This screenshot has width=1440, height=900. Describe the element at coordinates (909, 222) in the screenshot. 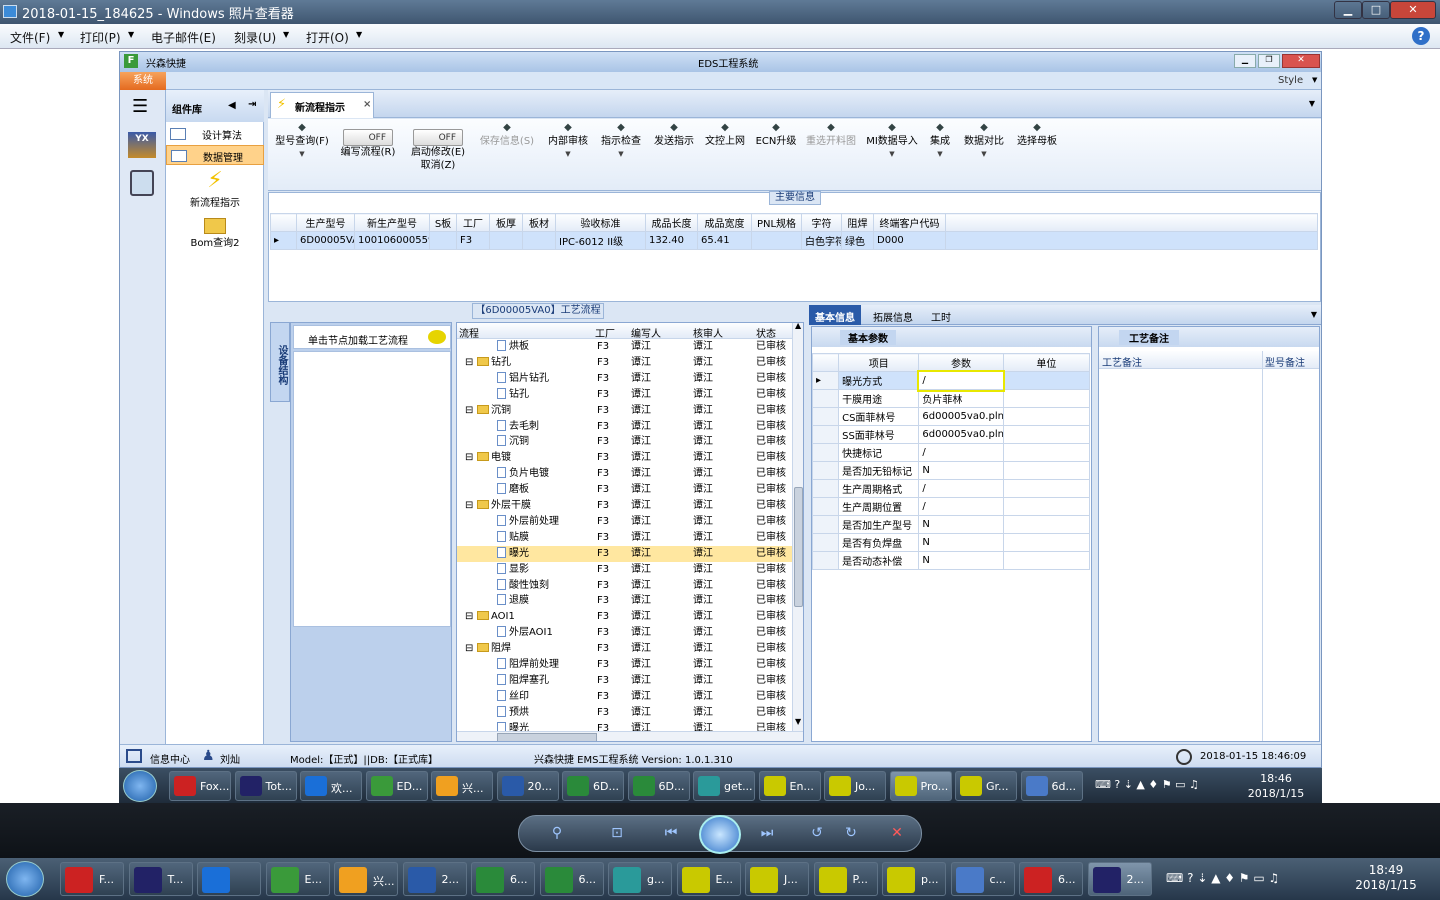

I see `col-header: 终端客户代码` at that location.